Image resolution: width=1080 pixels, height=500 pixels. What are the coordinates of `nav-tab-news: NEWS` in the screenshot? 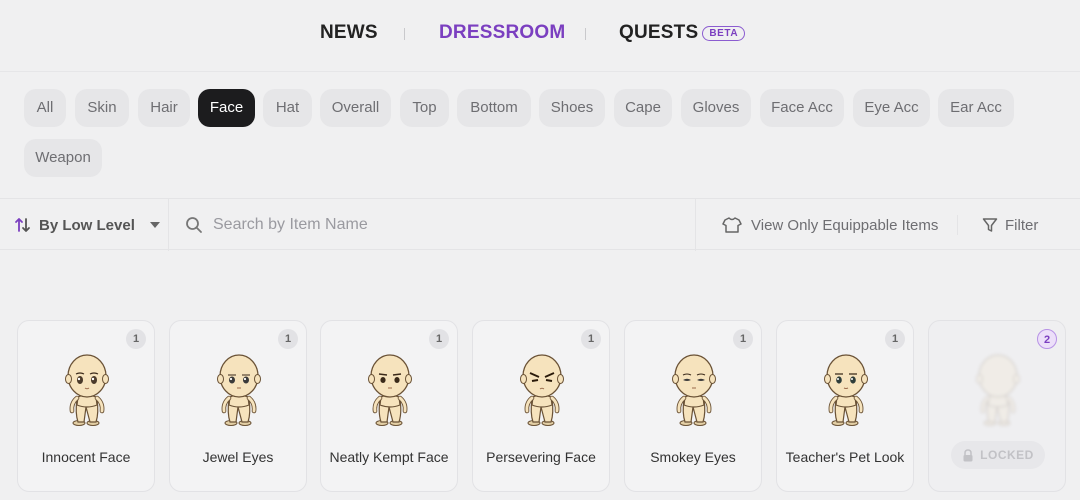 It's located at (349, 33).